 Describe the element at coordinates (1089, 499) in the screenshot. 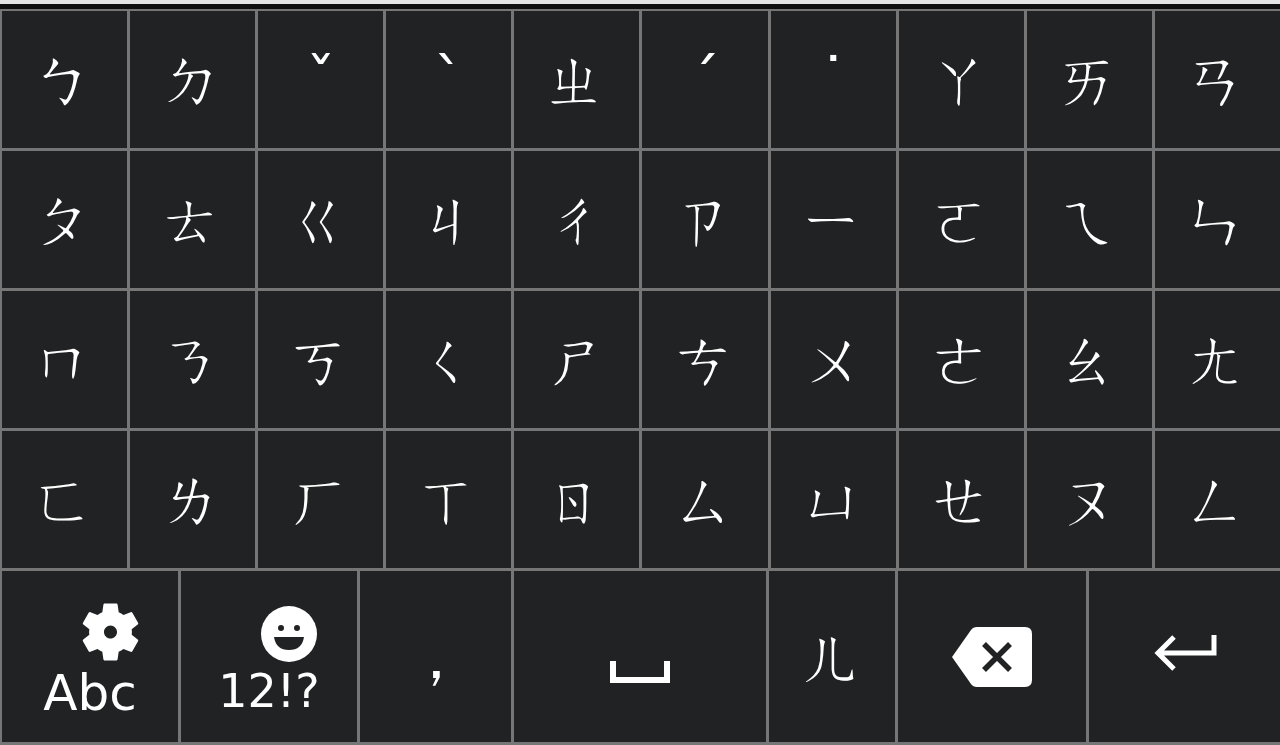

I see `keyboard-key: ㄡ` at that location.